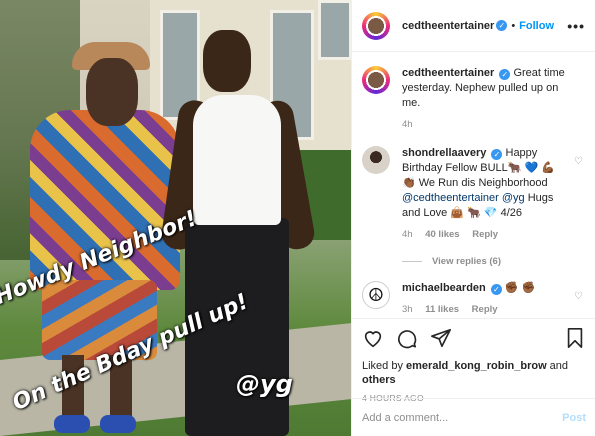 The height and width of the screenshot is (436, 595). Describe the element at coordinates (557, 366) in the screenshot. I see `liked-by-and: and` at that location.